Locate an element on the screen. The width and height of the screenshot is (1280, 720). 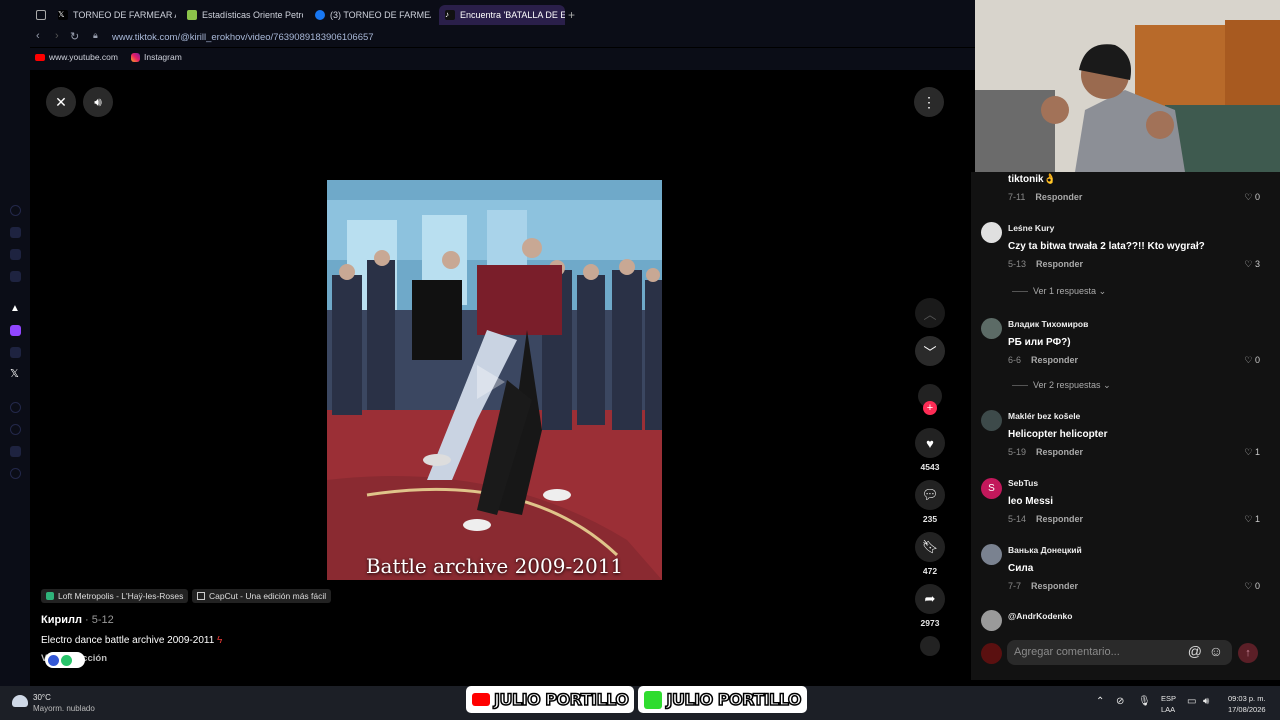
forward-icon: › is located at coordinates (57, 36).